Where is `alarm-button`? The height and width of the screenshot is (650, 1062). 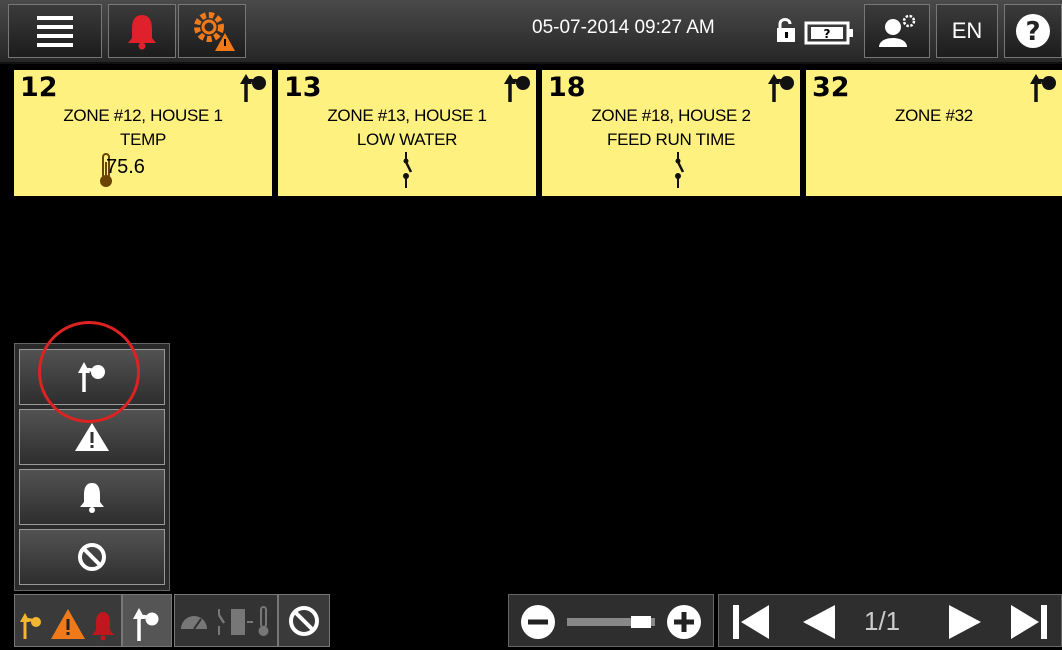 alarm-button is located at coordinates (142, 31).